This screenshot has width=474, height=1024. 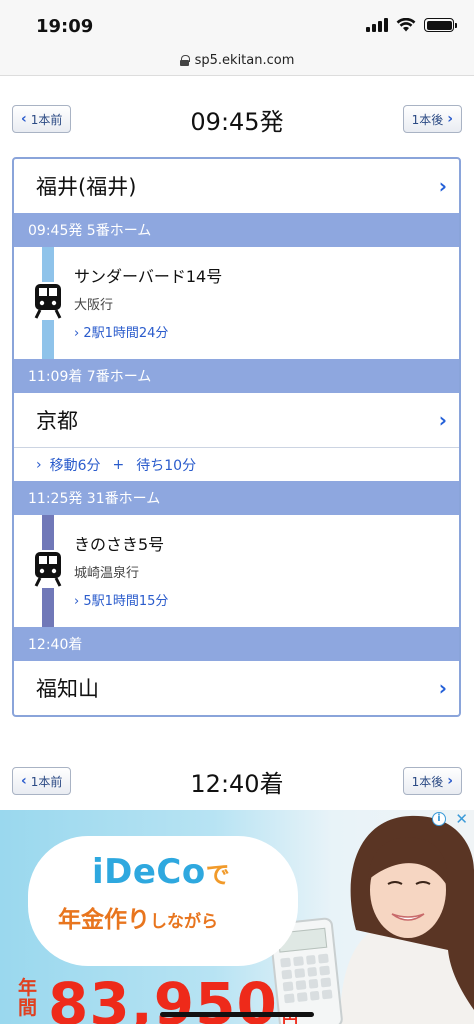 What do you see at coordinates (90, 377) in the screenshot?
I see `transfer-arrival-text: 11:09着 7番ホーム` at bounding box center [90, 377].